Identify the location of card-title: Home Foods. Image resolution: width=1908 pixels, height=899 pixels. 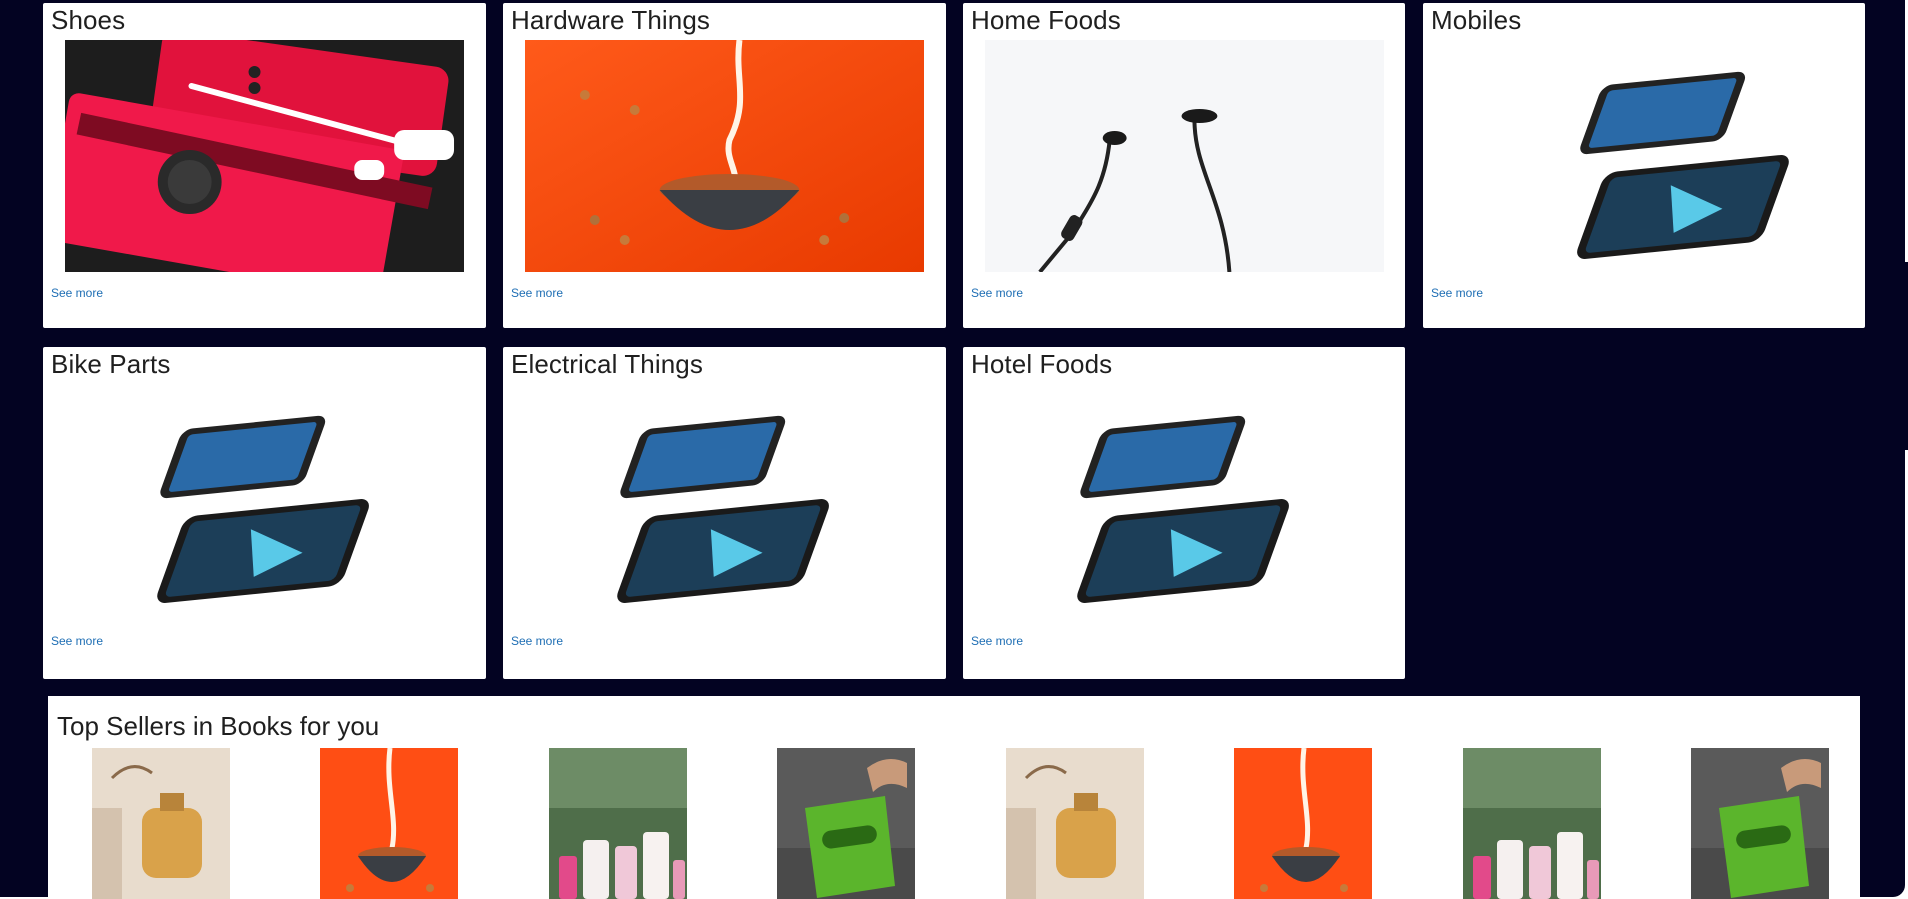
(1046, 20).